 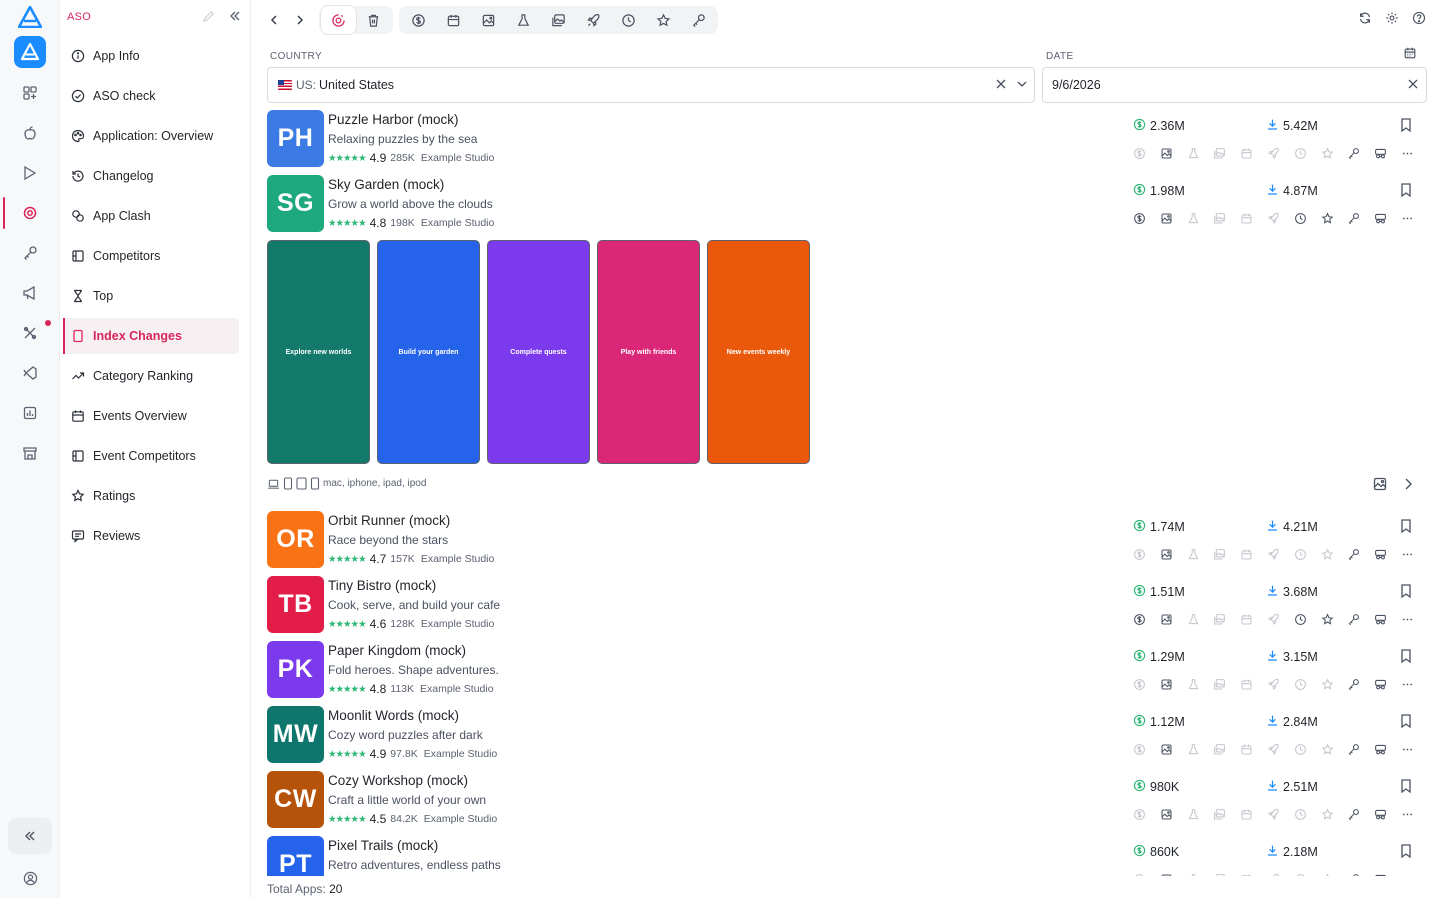 I want to click on sidebar-item-changelog: Changelog, so click(x=151, y=176).